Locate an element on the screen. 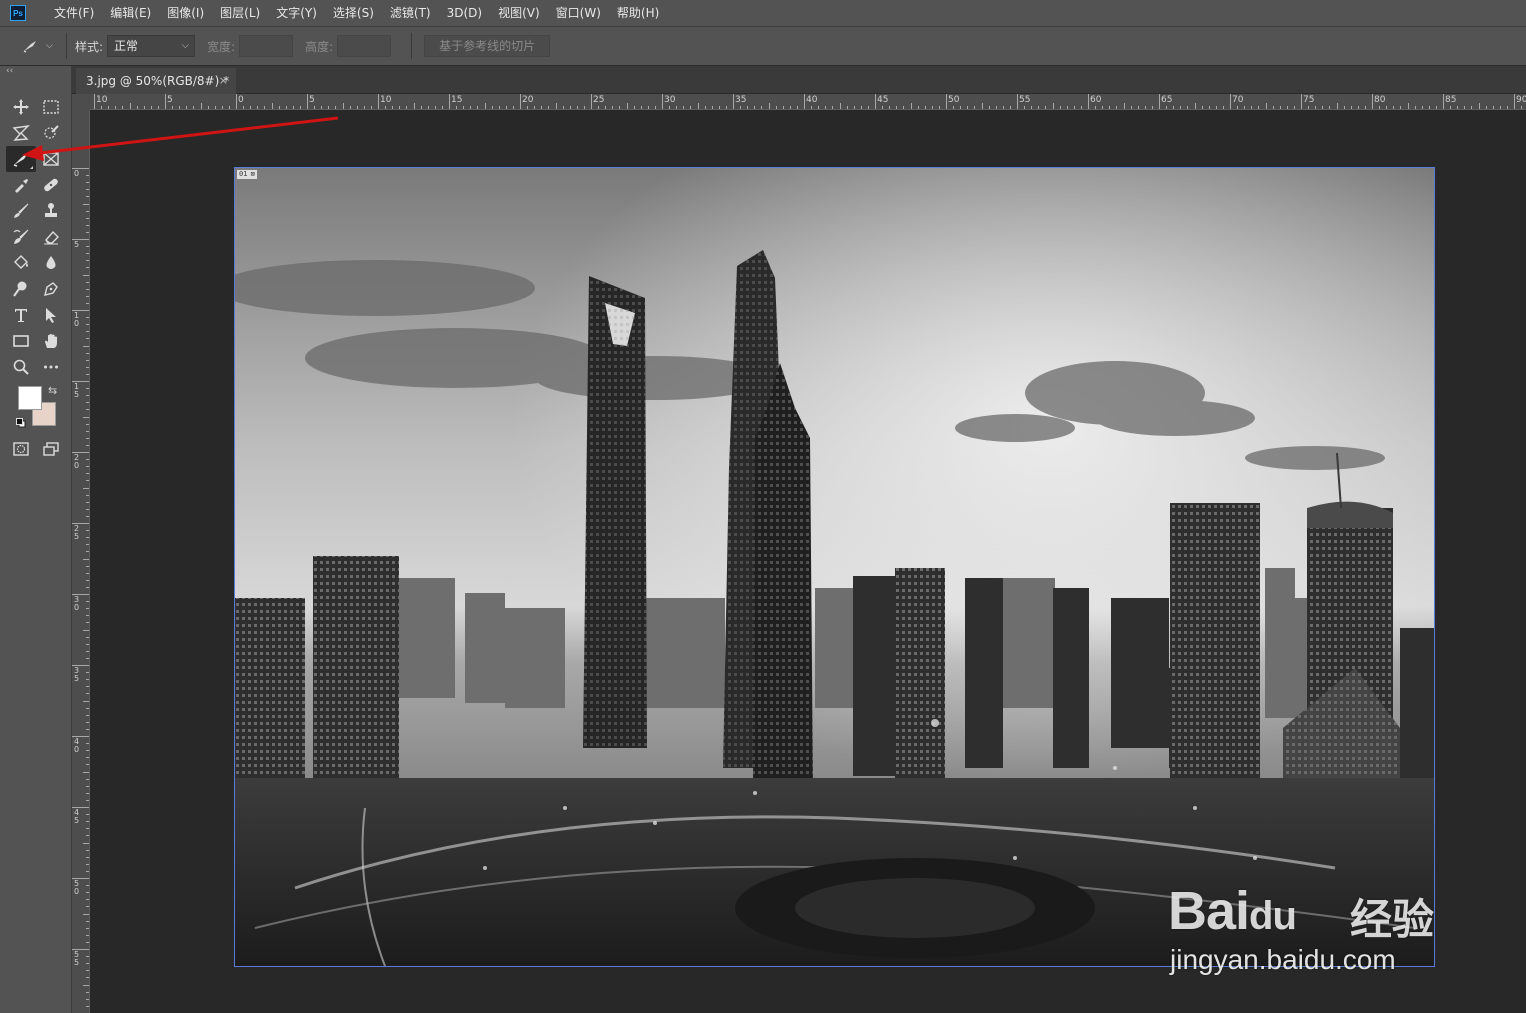  swap-colors-icon: ⇆ is located at coordinates (52, 390).